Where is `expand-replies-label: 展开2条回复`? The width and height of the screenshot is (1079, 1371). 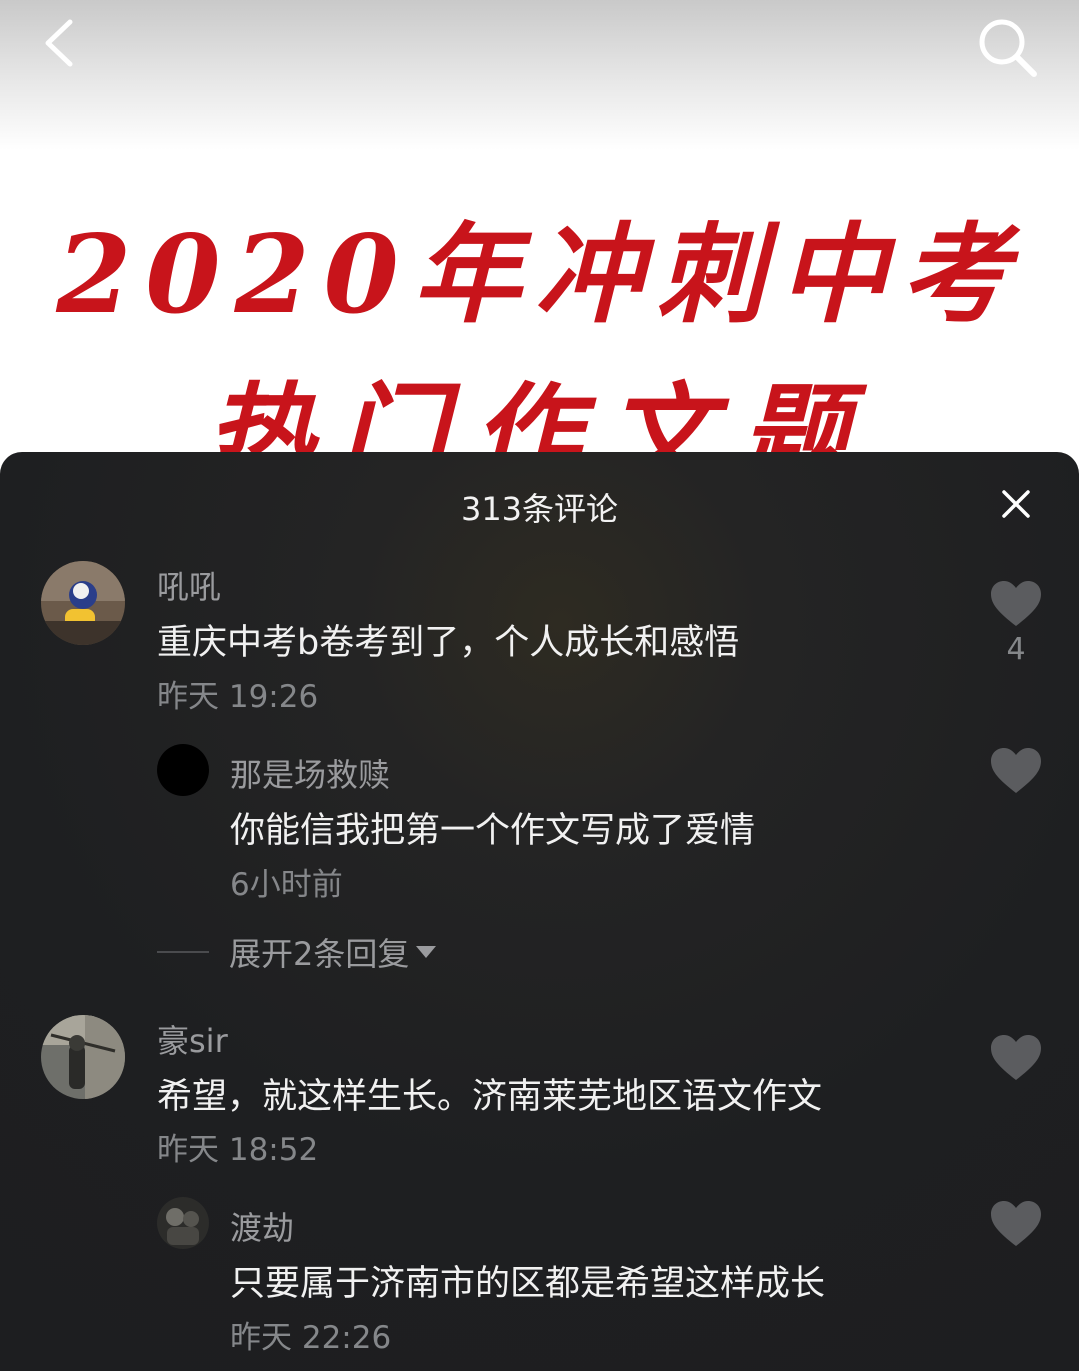
expand-replies-label: 展开2条回复 is located at coordinates (319, 954).